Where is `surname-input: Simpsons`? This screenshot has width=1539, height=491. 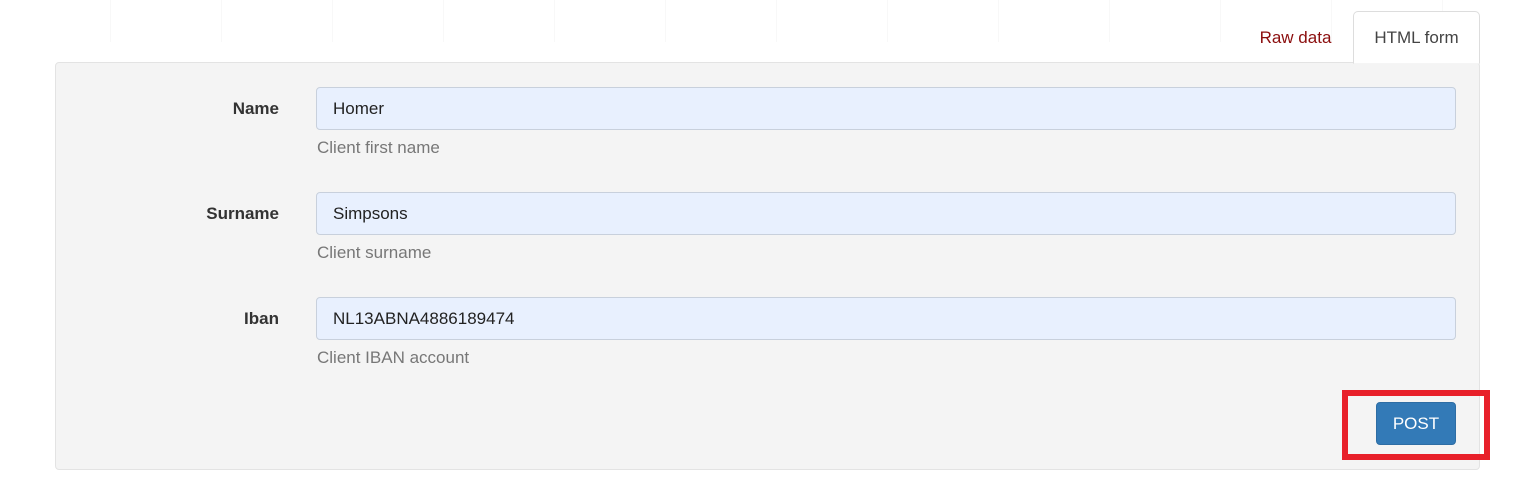 surname-input: Simpsons is located at coordinates (886, 213).